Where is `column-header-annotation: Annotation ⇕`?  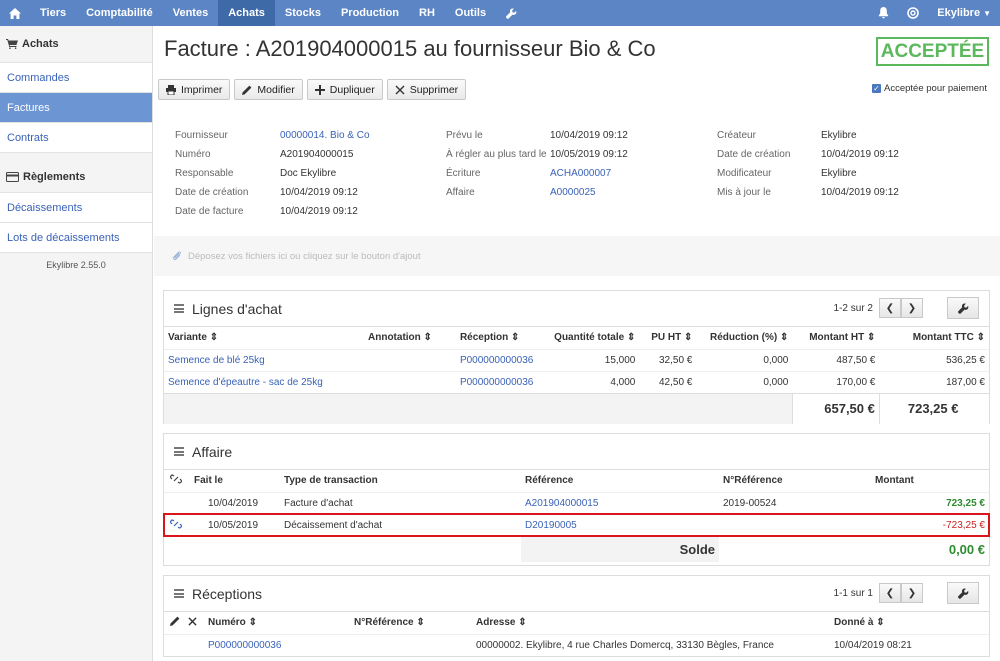
column-header-annotation: Annotation ⇕ is located at coordinates (400, 338).